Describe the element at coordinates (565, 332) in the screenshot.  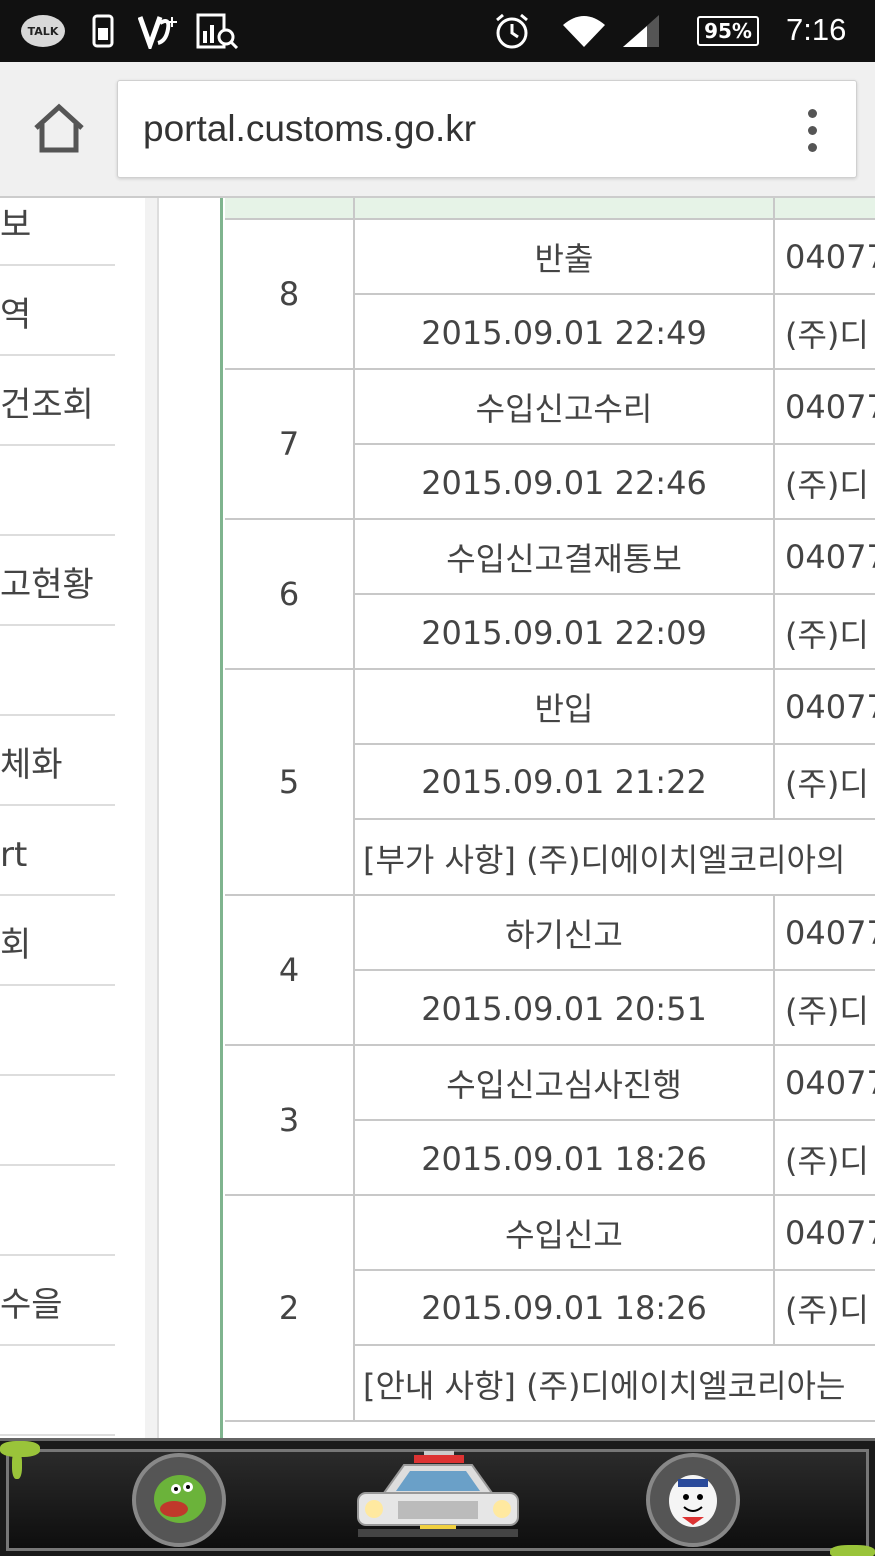
I see `datetime-cell: 2015.09.01 22:49` at that location.